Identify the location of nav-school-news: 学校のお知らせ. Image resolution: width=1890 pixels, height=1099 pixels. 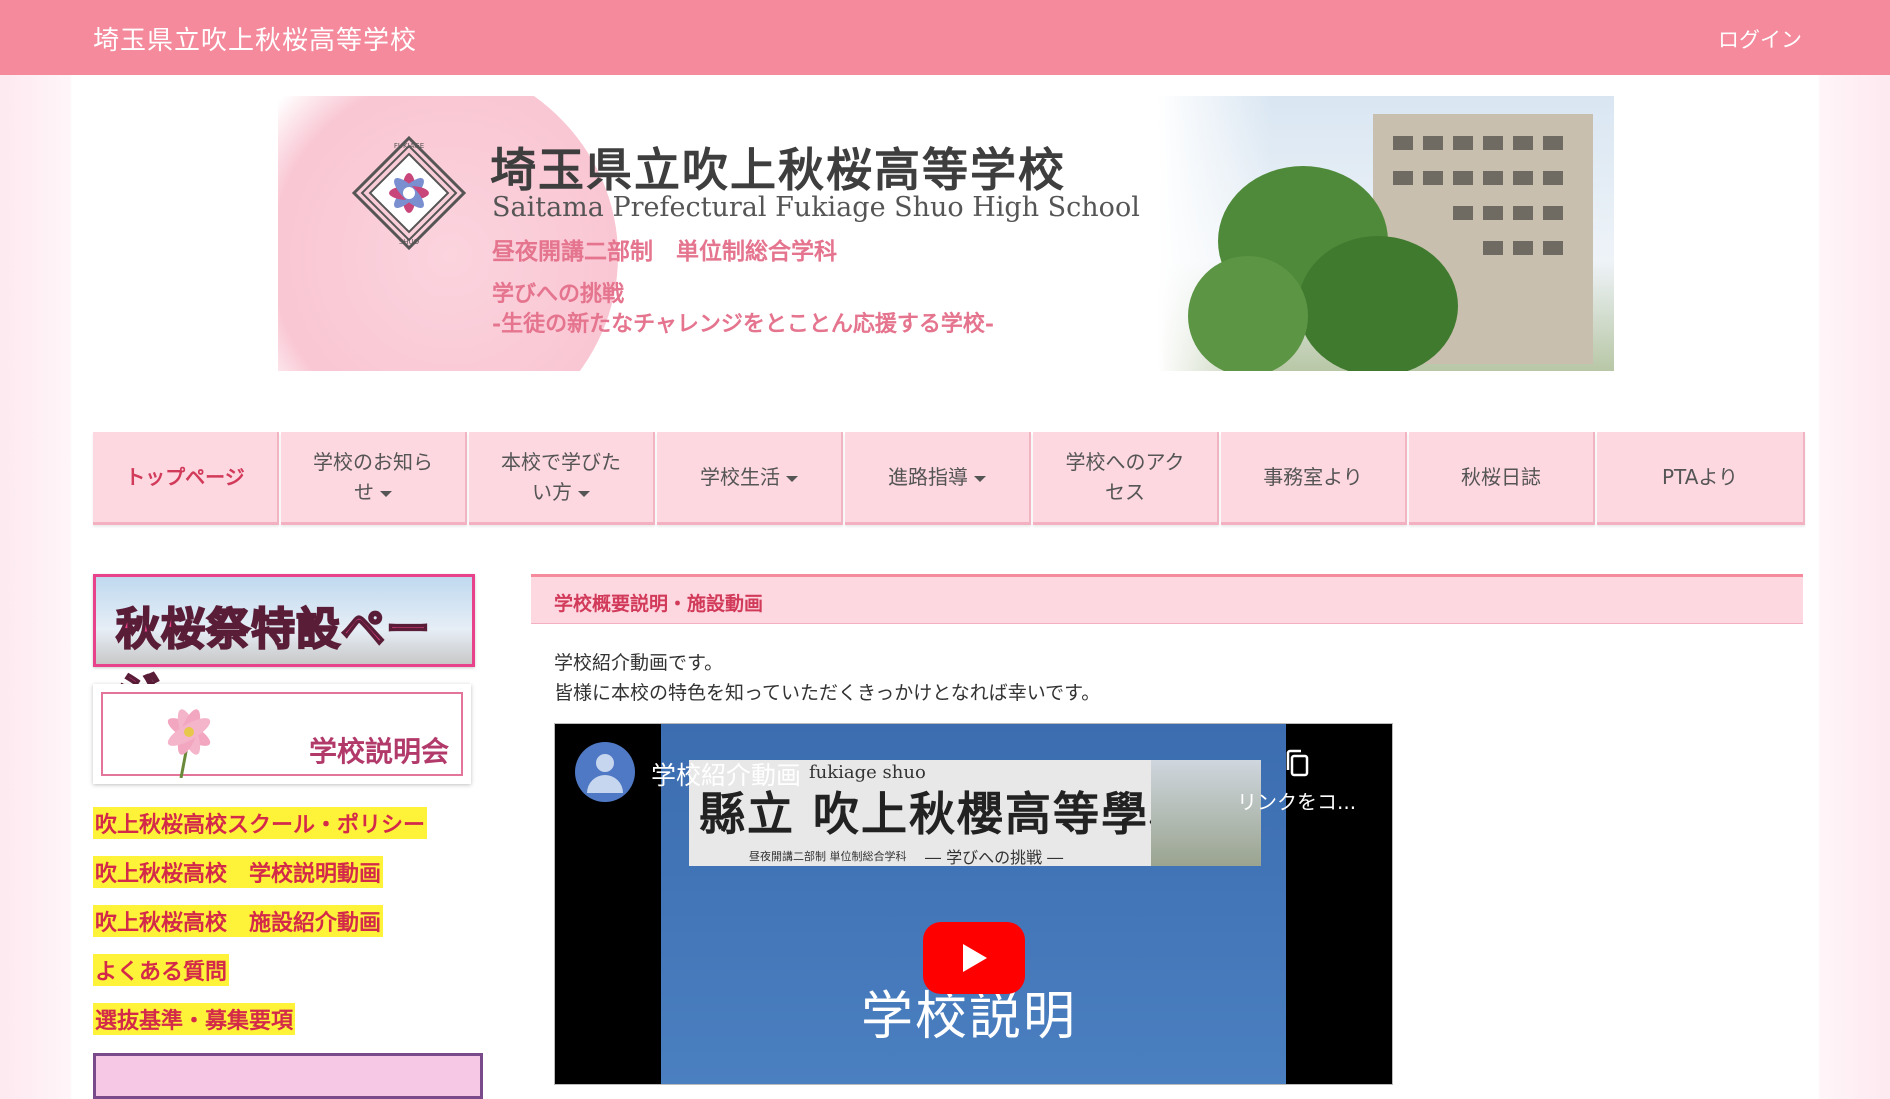
(374, 478).